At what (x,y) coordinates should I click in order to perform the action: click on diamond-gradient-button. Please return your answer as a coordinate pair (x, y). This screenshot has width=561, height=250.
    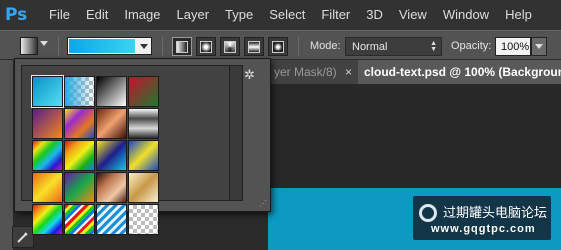
    Looking at the image, I should click on (278, 46).